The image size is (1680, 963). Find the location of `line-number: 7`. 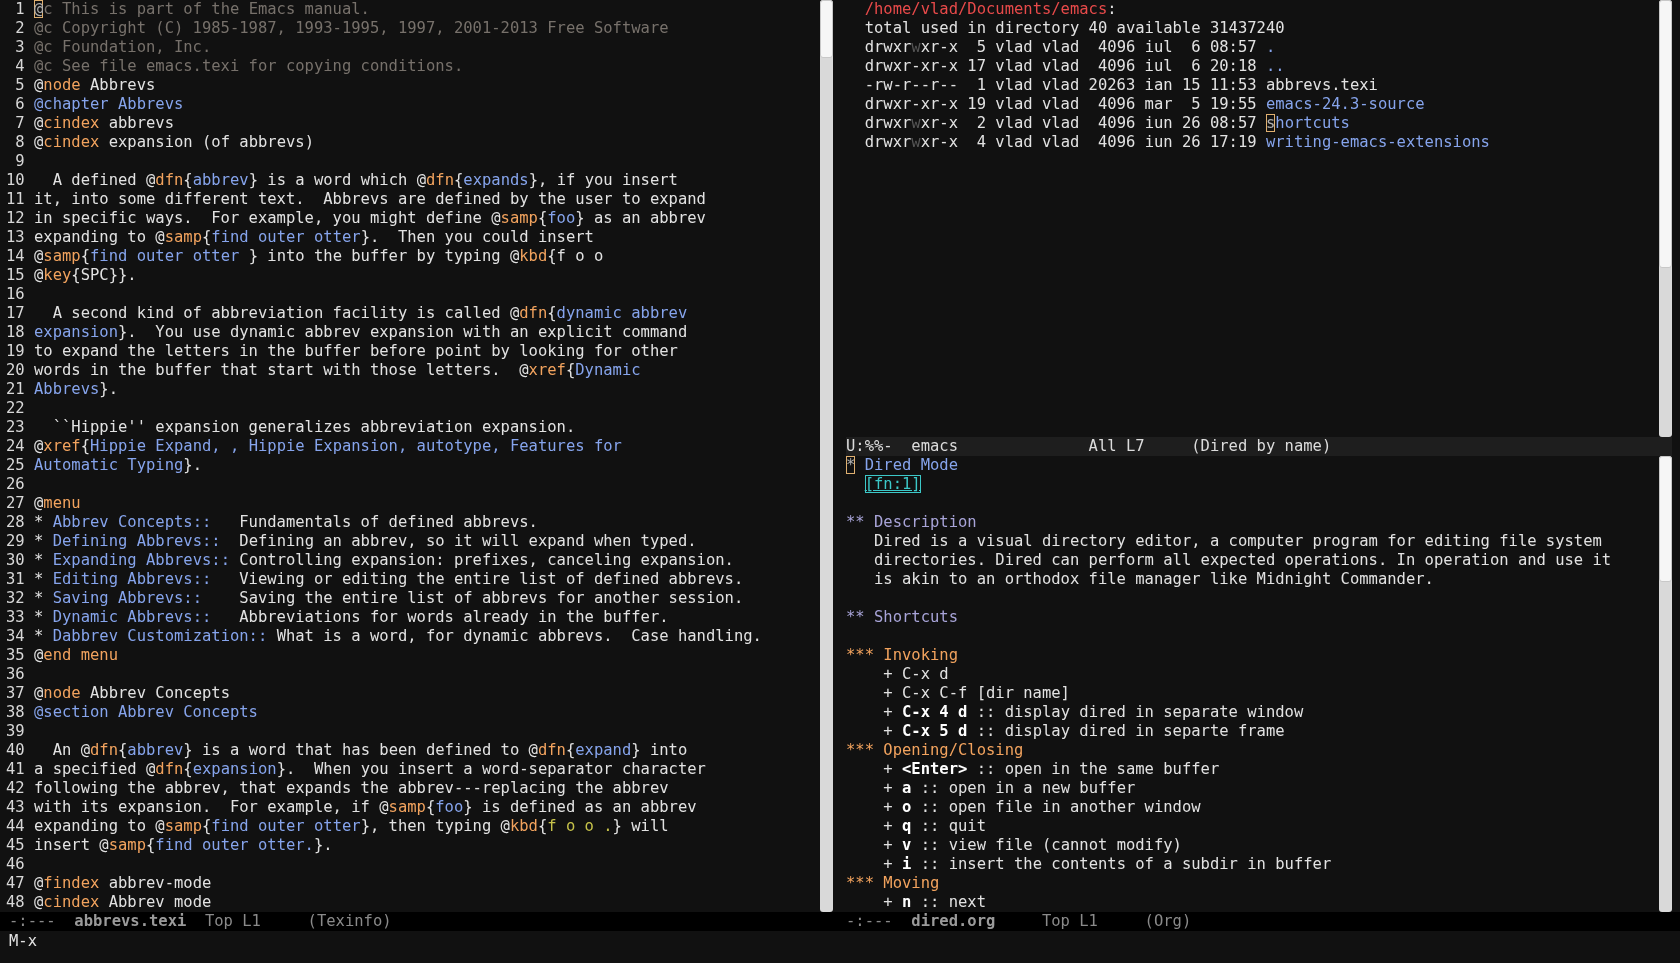

line-number: 7 is located at coordinates (19, 123).